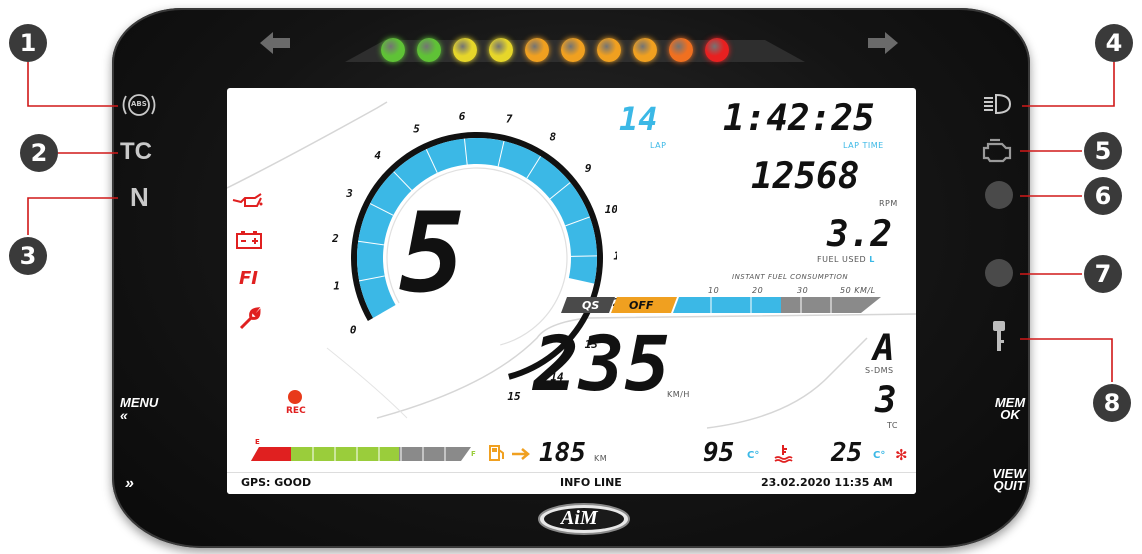 The width and height of the screenshot is (1142, 554). What do you see at coordinates (591, 482) in the screenshot?
I see `info-line: INFO LINE` at bounding box center [591, 482].